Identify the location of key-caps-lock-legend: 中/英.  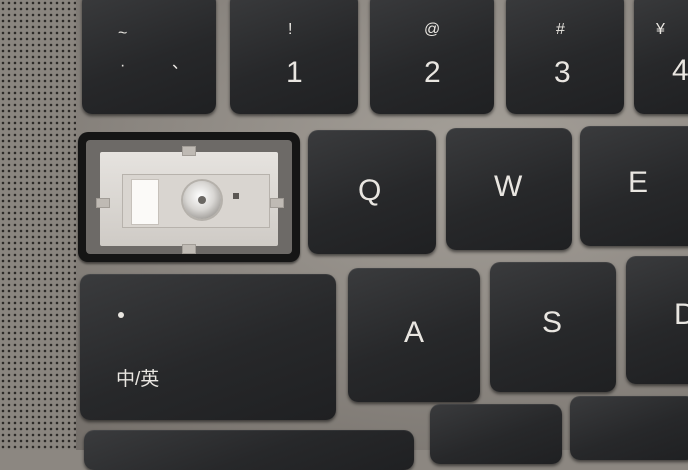
(138, 379).